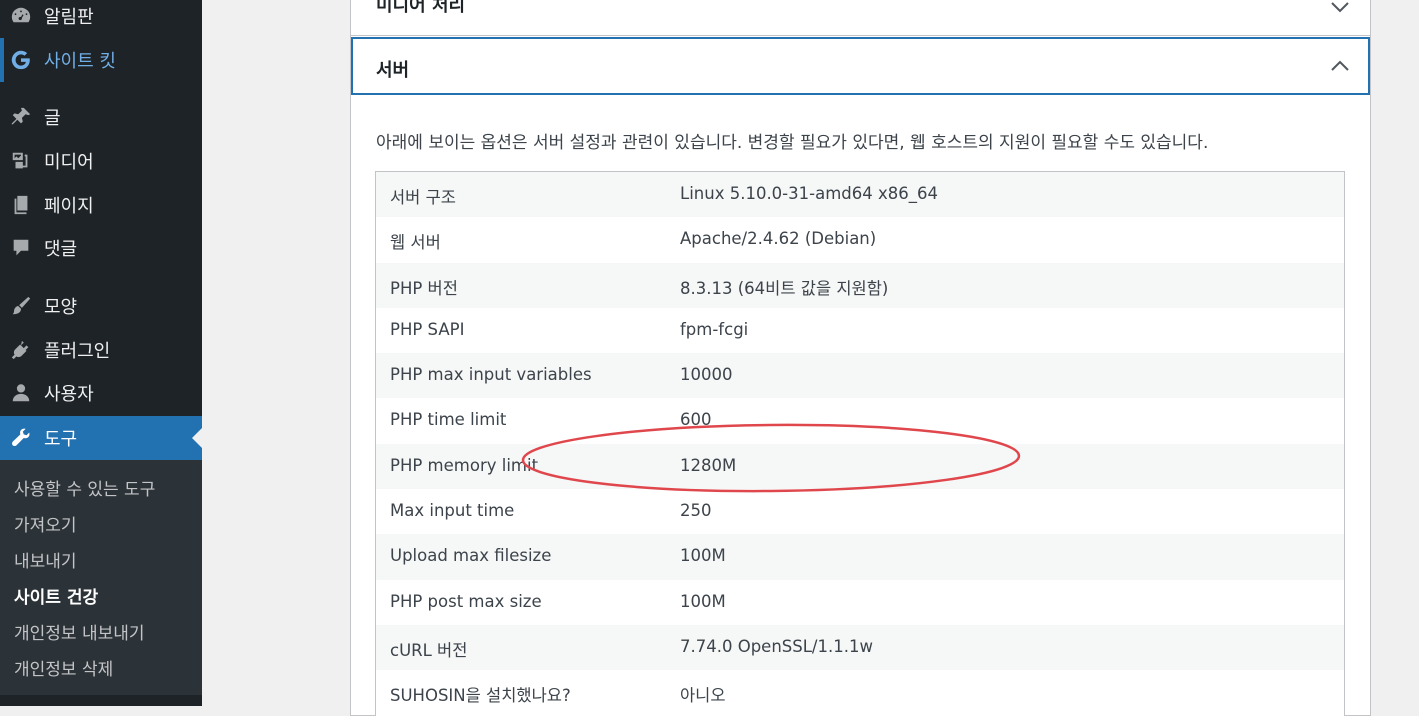 The width and height of the screenshot is (1419, 716). What do you see at coordinates (69, 206) in the screenshot?
I see `menu-label: 페이지` at bounding box center [69, 206].